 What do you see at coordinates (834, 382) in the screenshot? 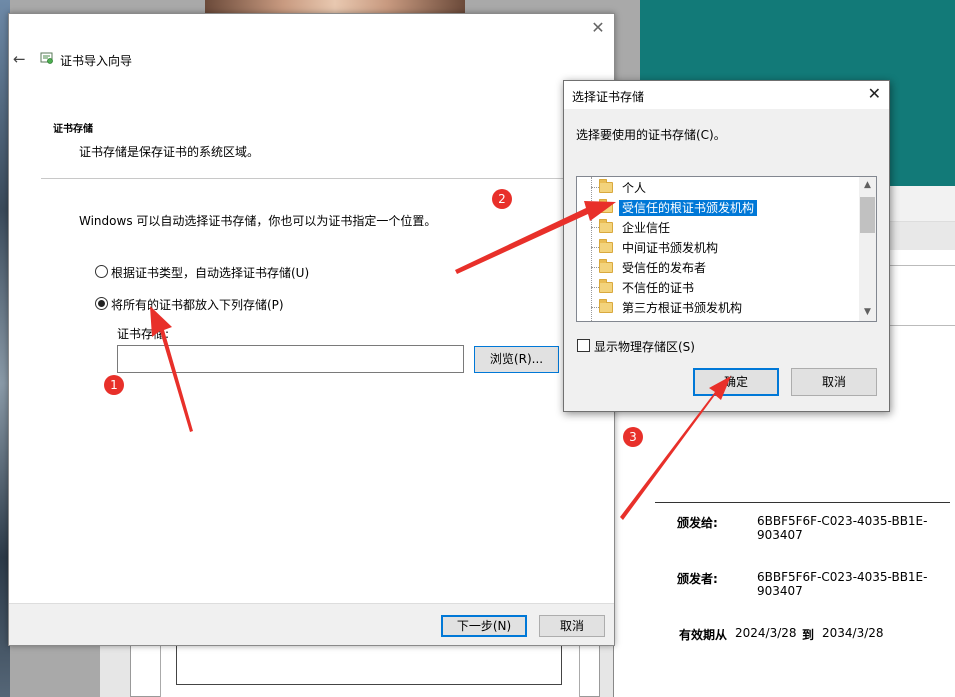
I see `dialog-cancel-button: 取消` at bounding box center [834, 382].